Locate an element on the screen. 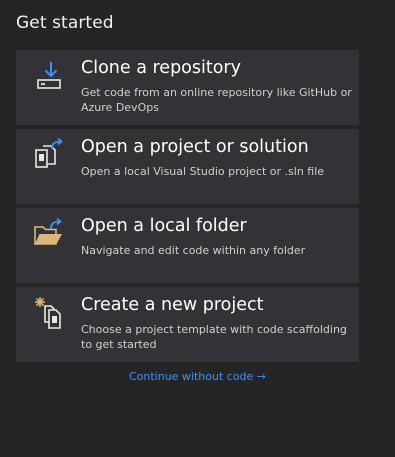  page-title: Get started is located at coordinates (65, 23).